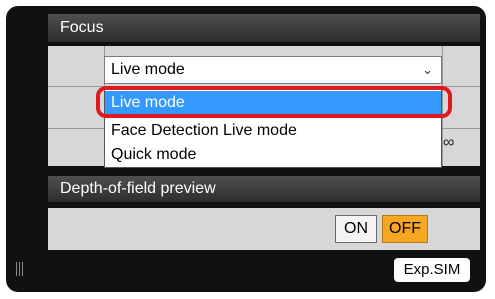 This screenshot has height=299, width=495. Describe the element at coordinates (21, 269) in the screenshot. I see `grip-handle-icon` at that location.